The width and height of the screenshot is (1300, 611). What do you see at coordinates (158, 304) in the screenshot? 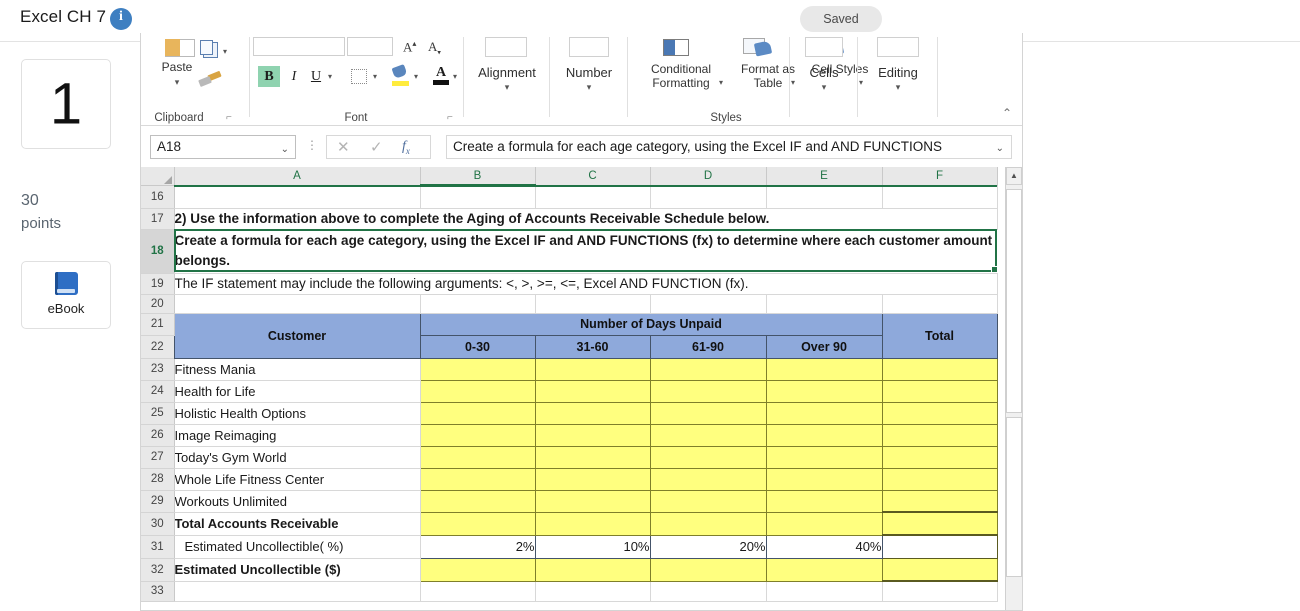
I see `row-header-20: 20` at bounding box center [158, 304].